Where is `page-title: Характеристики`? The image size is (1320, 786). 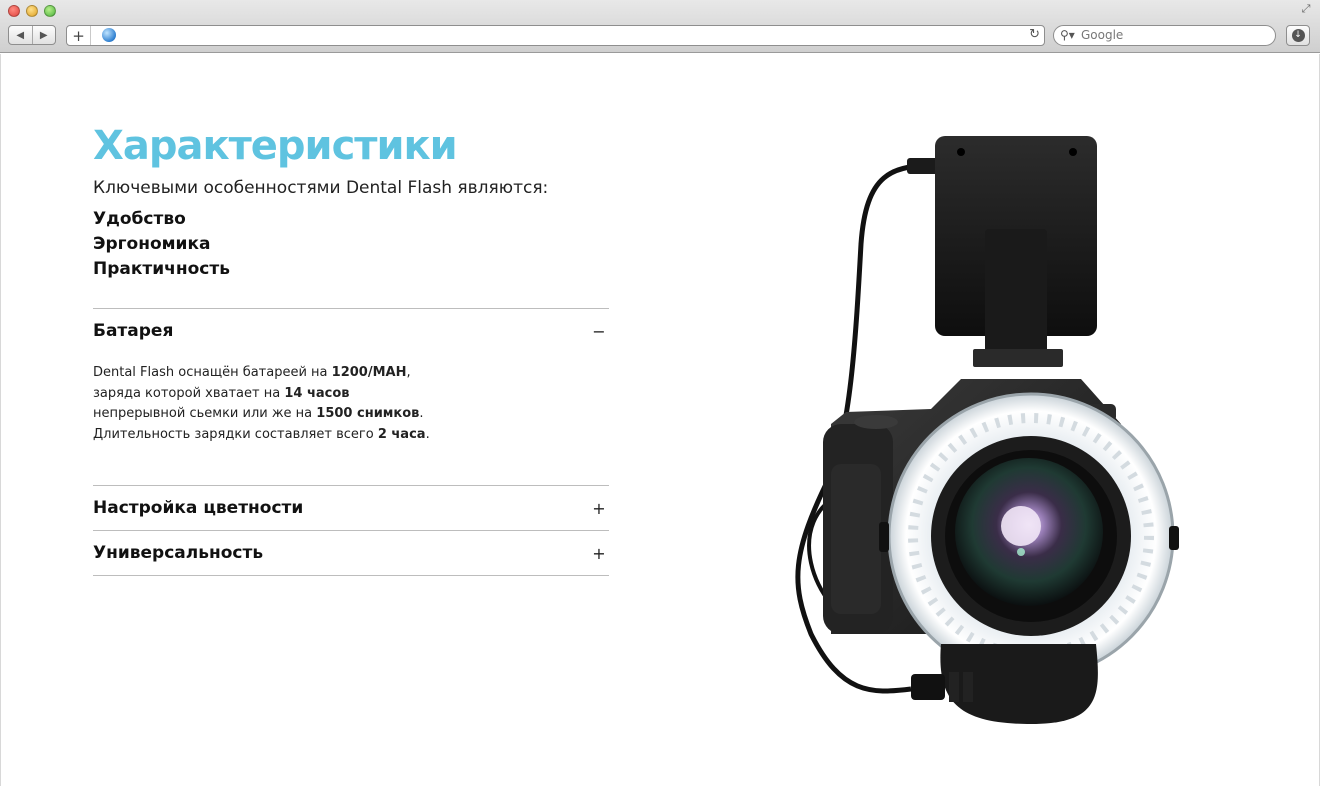 page-title: Характеристики is located at coordinates (275, 146).